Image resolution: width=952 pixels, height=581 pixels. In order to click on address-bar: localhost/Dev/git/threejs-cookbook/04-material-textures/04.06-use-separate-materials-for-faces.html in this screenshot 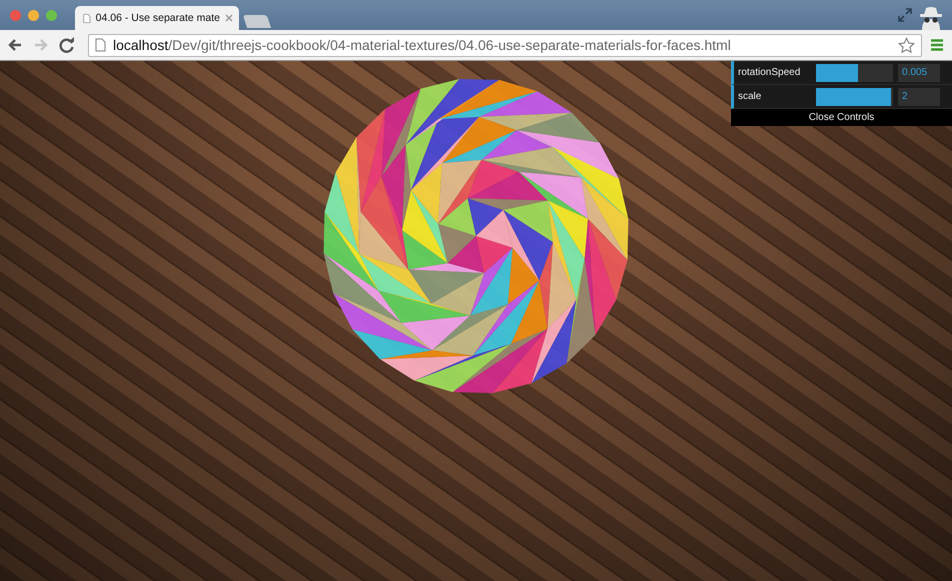, I will do `click(505, 45)`.